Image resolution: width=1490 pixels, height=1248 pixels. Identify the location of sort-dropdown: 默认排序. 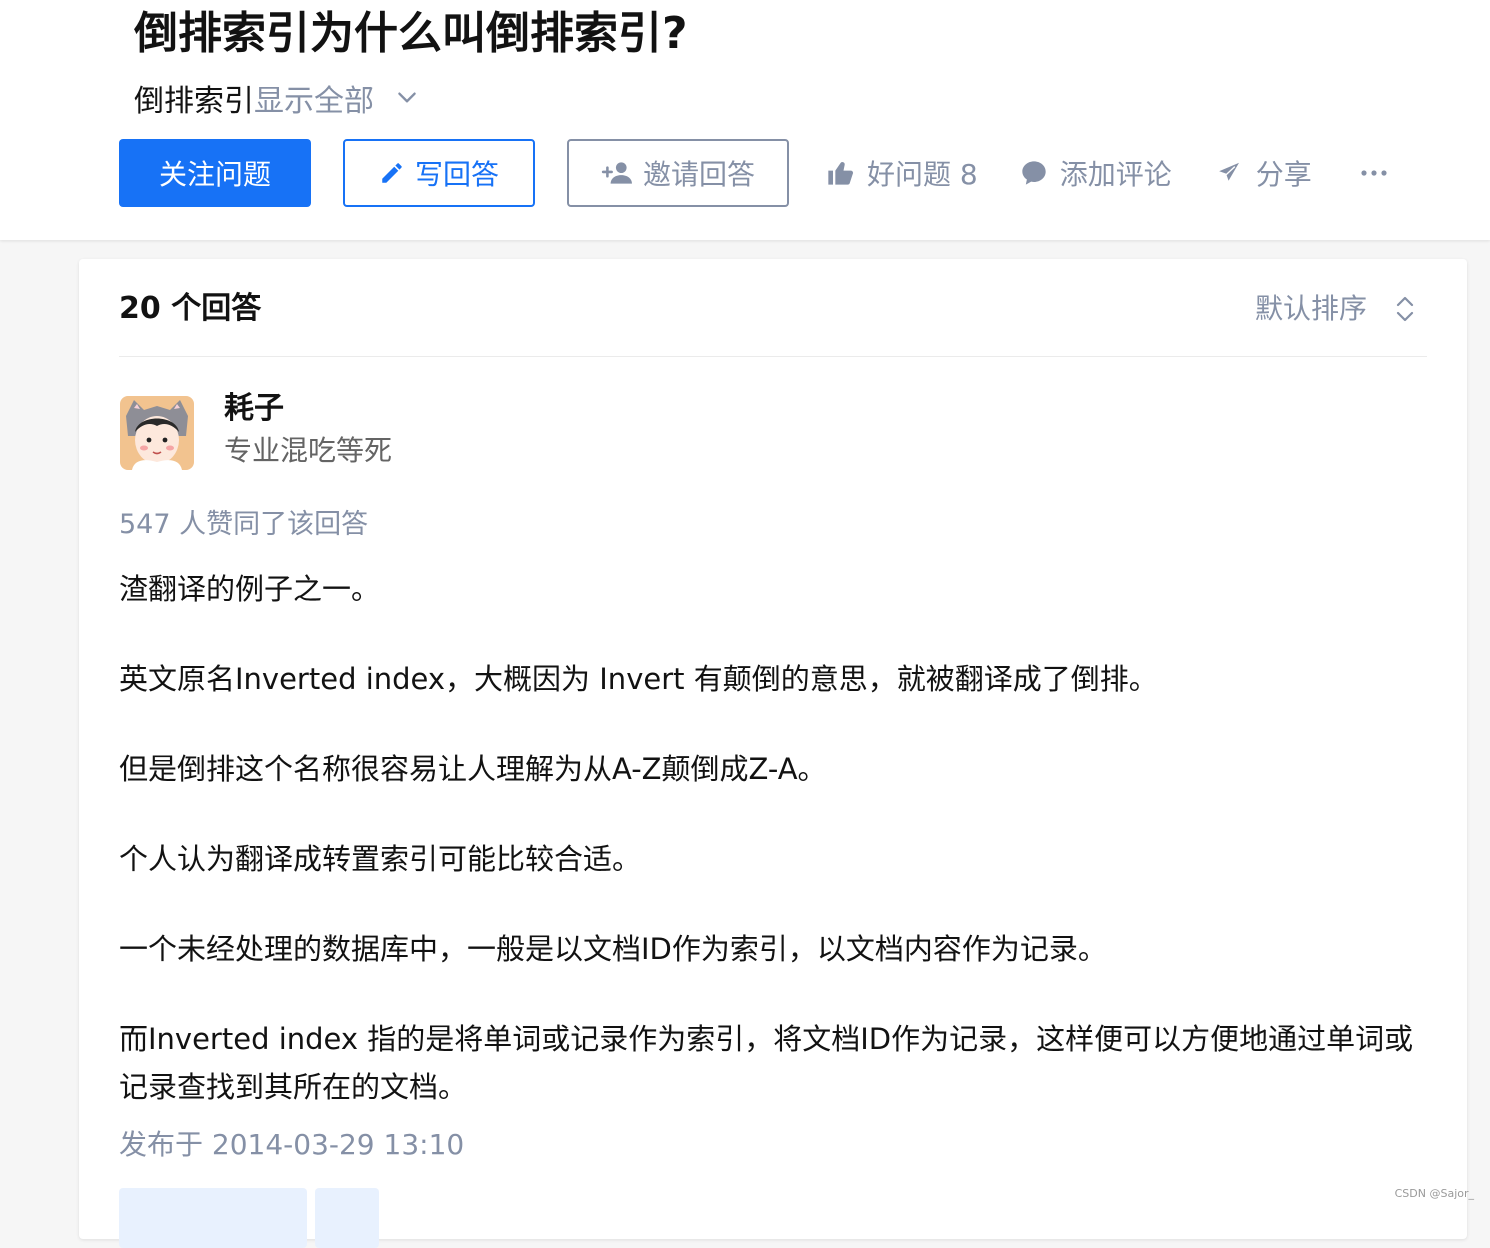
(1335, 309).